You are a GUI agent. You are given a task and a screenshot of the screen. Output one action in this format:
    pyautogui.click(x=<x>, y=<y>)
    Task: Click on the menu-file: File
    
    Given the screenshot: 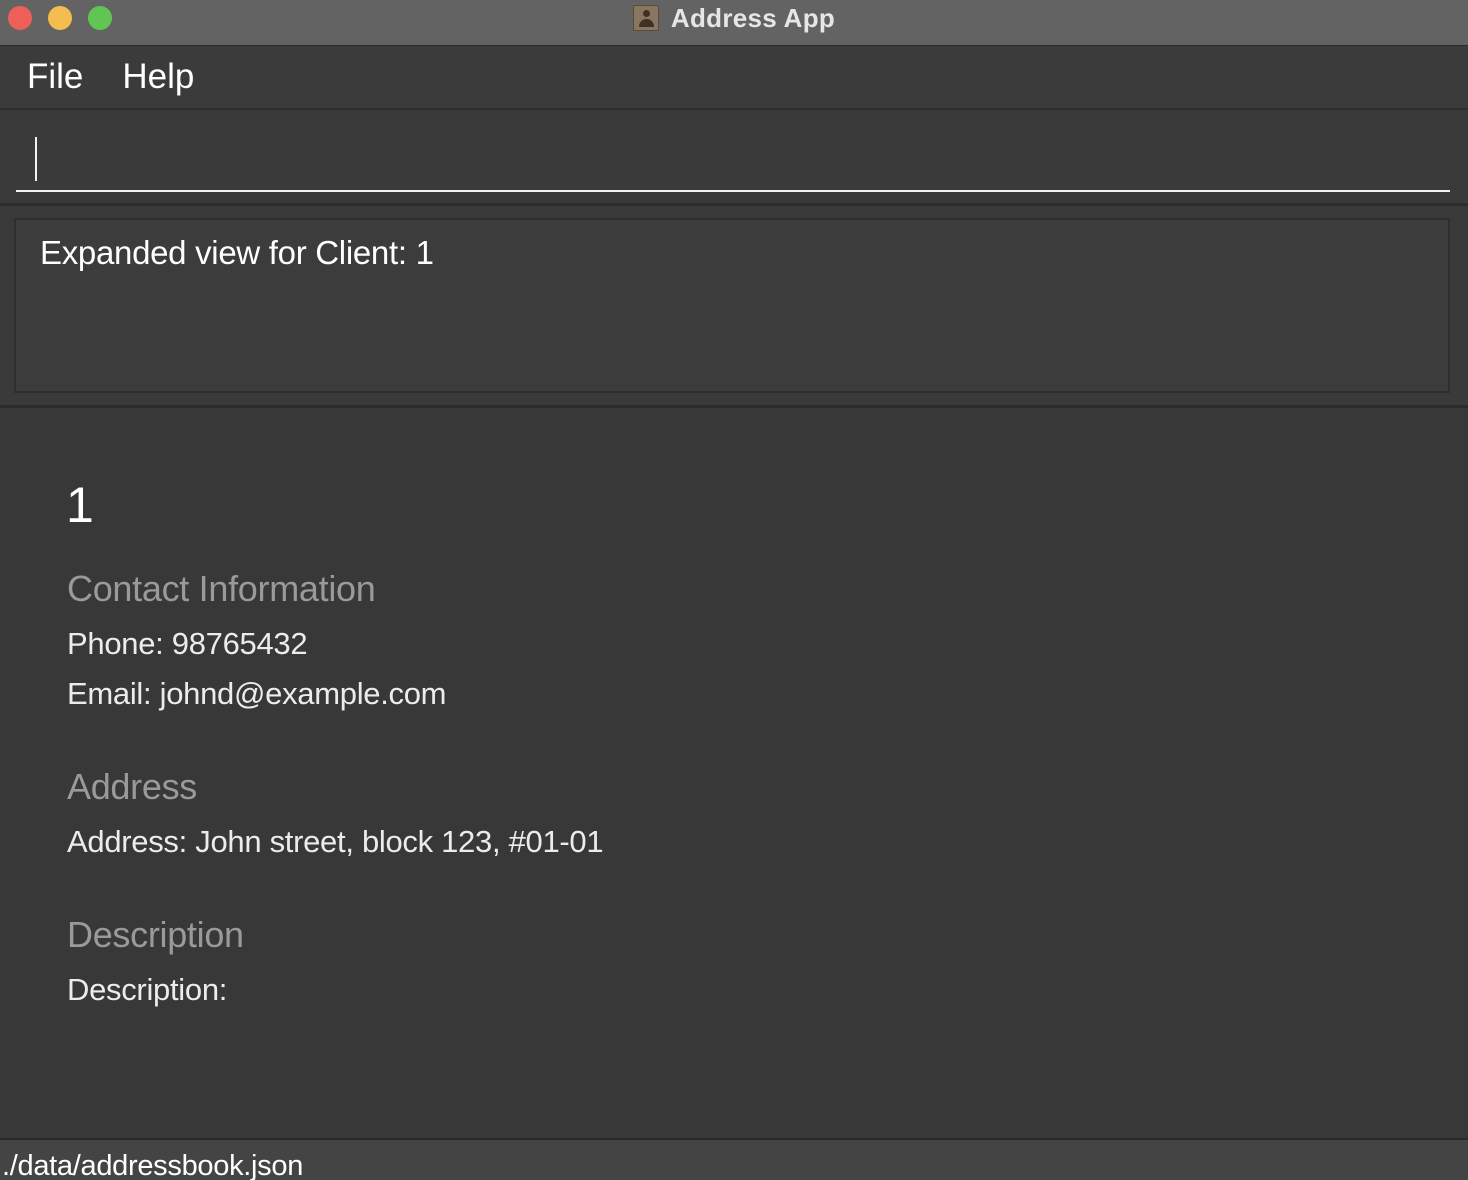 What is the action you would take?
    pyautogui.click(x=55, y=77)
    